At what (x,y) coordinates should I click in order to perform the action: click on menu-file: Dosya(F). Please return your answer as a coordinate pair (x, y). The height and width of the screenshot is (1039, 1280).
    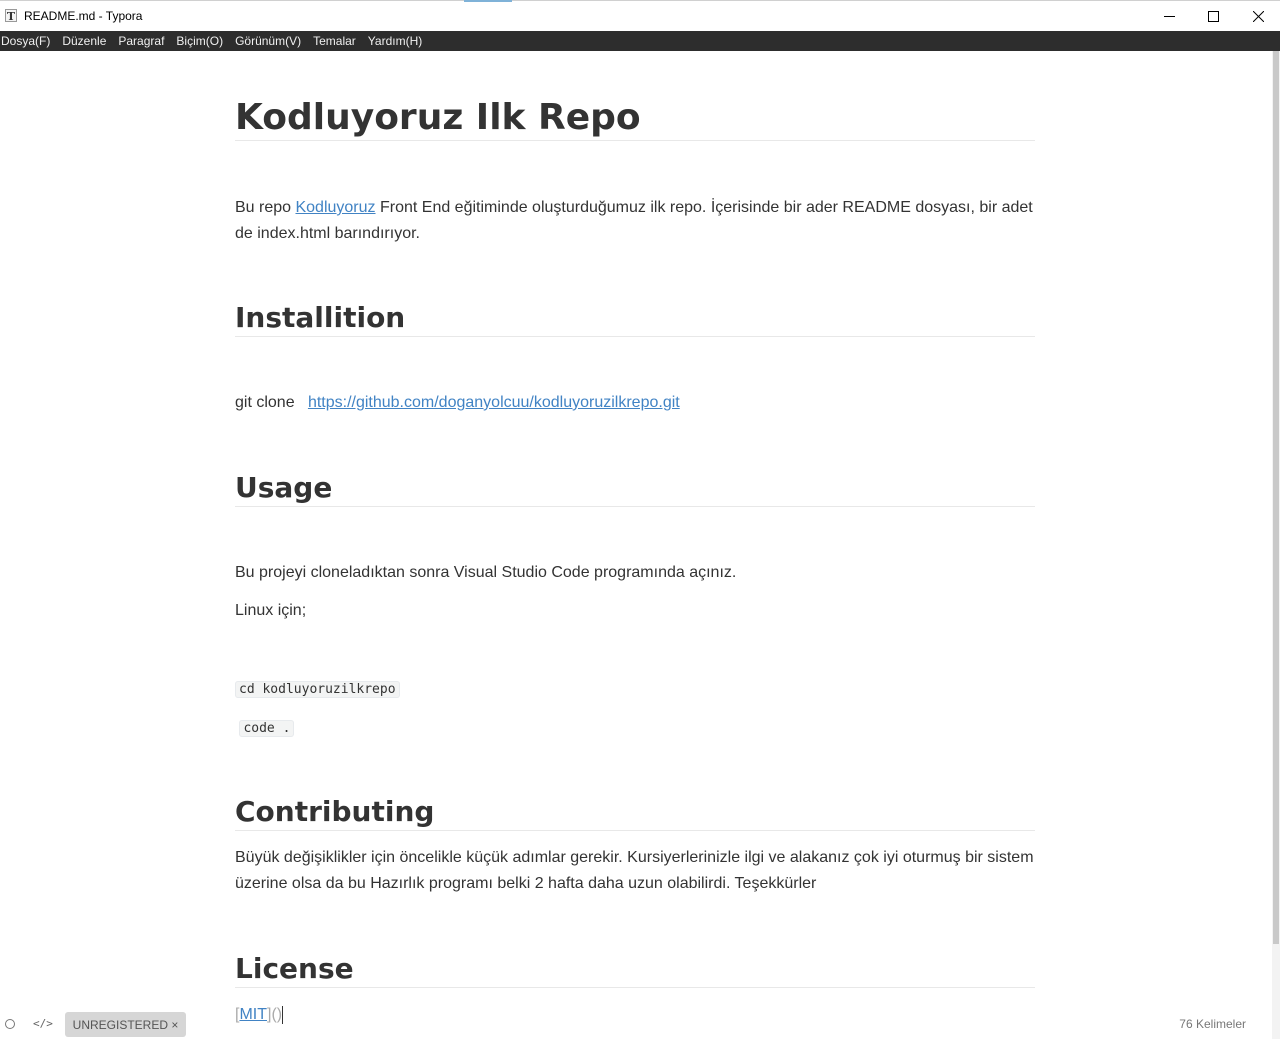
    Looking at the image, I should click on (28, 41).